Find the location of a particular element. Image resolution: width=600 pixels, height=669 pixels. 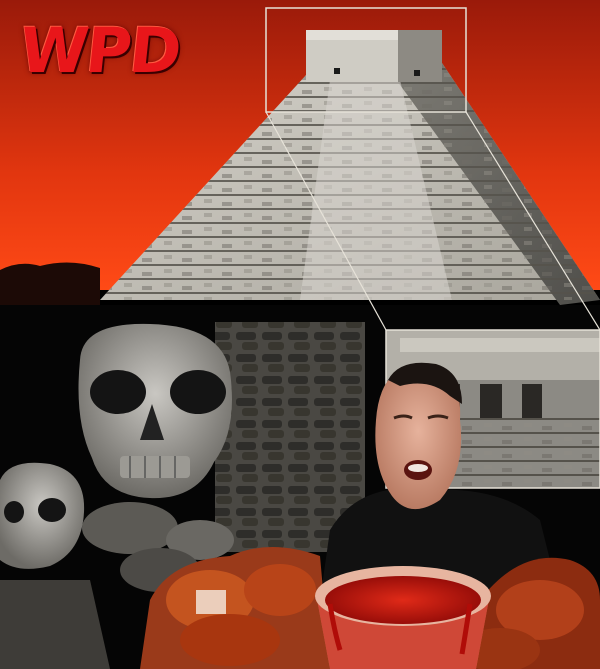

wpd-logo: WPD is located at coordinates (100, 50).